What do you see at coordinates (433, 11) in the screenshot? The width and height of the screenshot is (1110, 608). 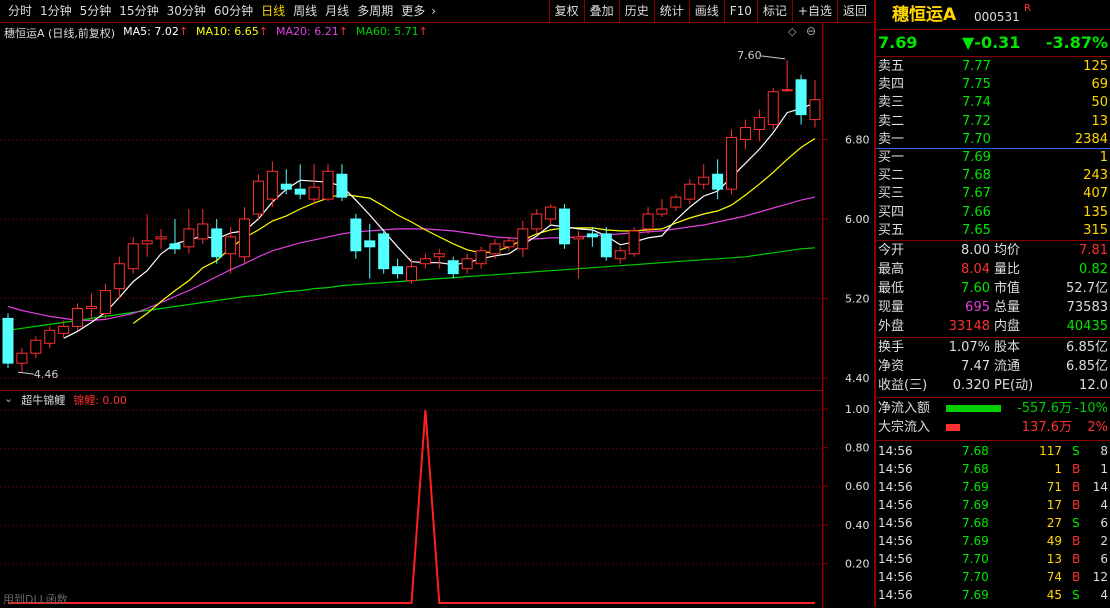 I see `more-chevron-icon: ›` at bounding box center [433, 11].